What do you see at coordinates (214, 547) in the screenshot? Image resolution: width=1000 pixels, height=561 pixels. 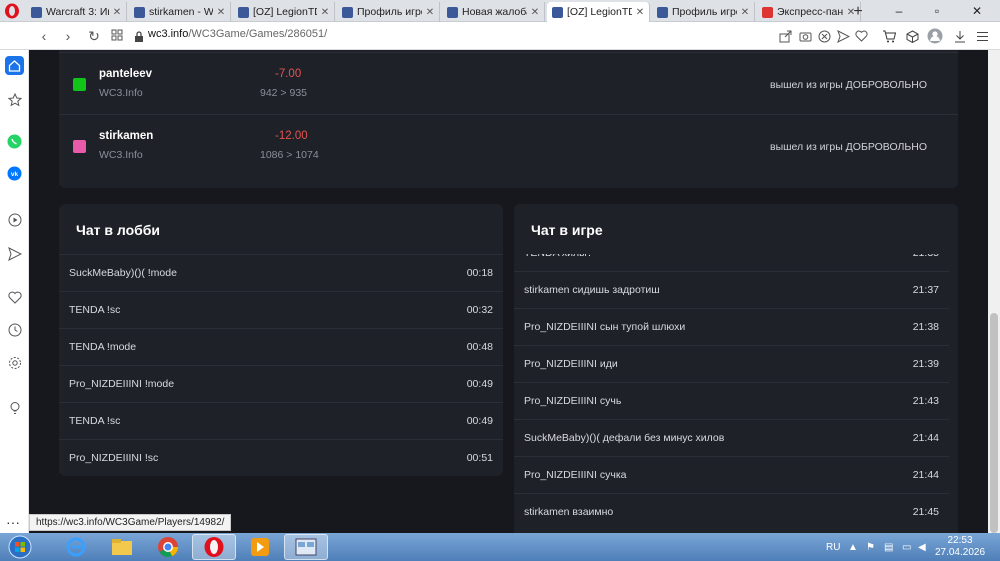 I see `opera-taskbar-icon` at bounding box center [214, 547].